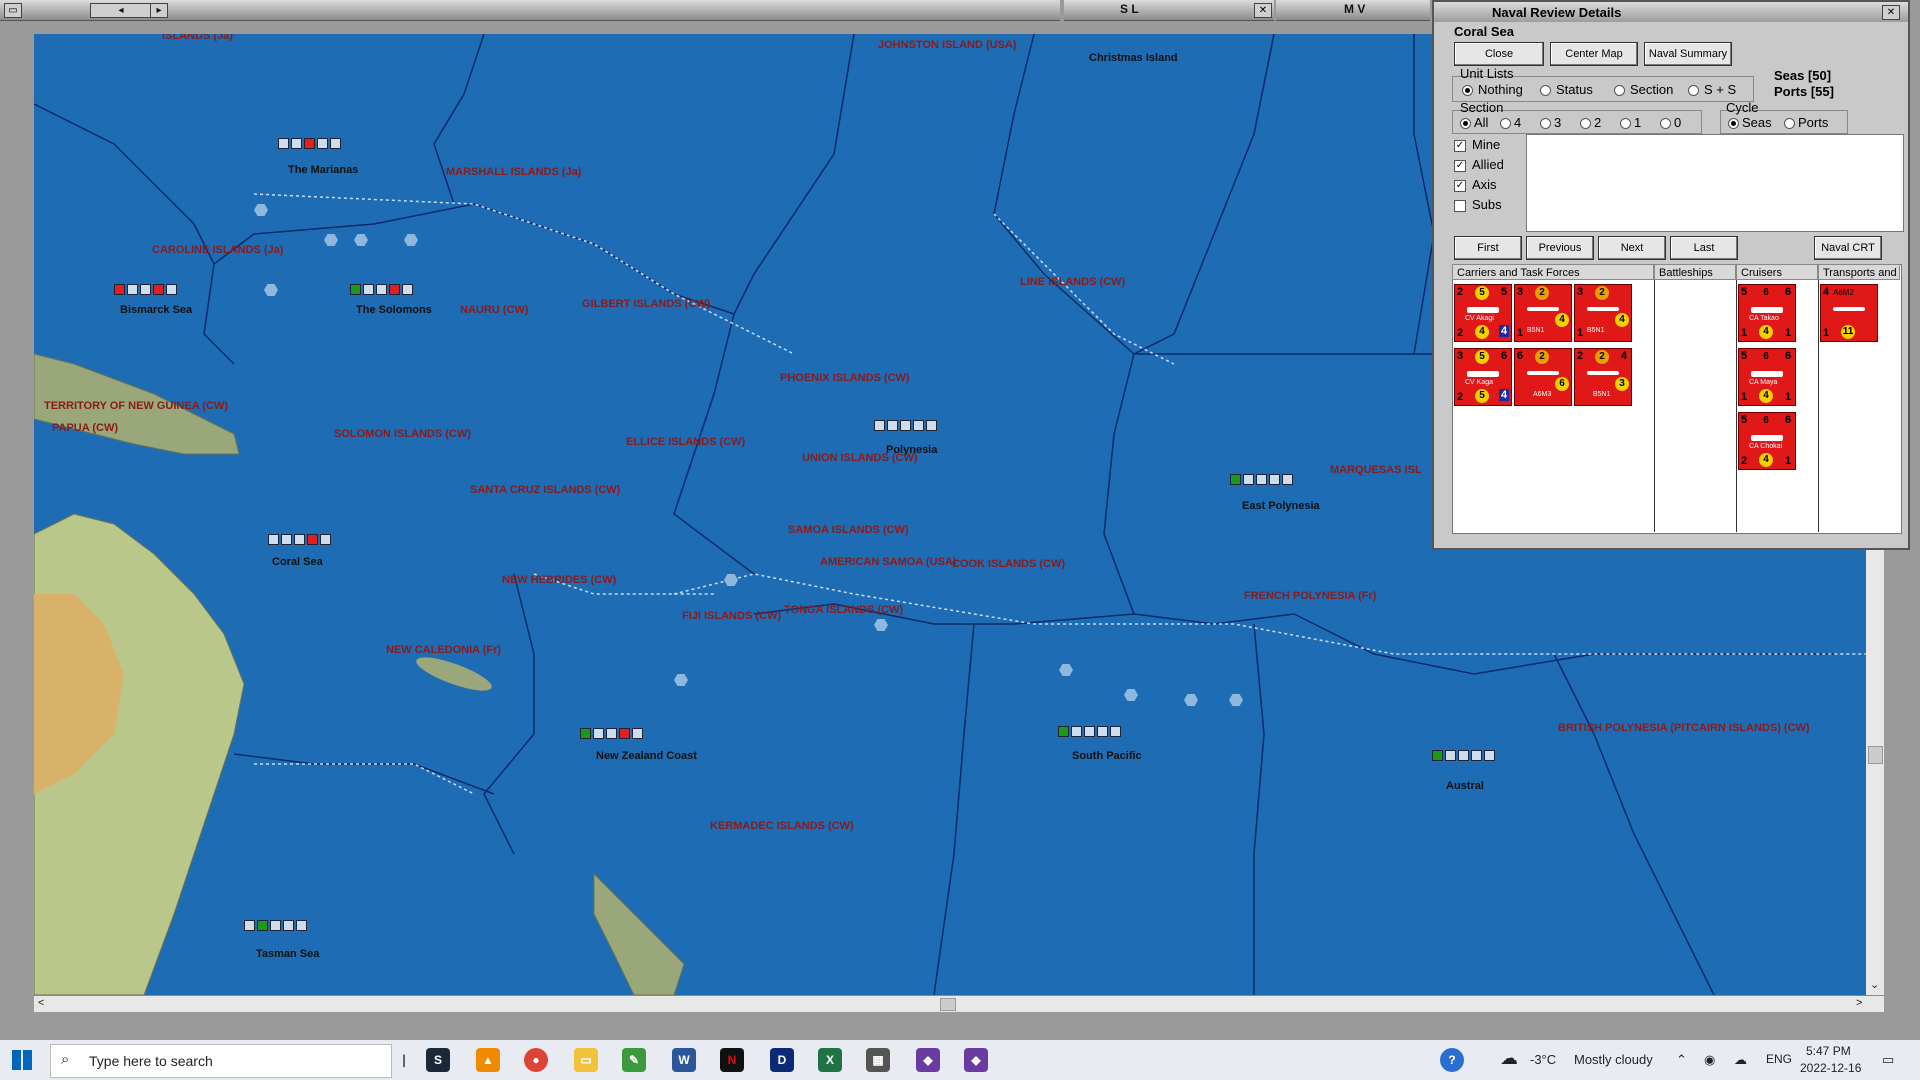 This screenshot has width=1920, height=1080. I want to click on unit-stack-east-polynesia, so click(1262, 481).